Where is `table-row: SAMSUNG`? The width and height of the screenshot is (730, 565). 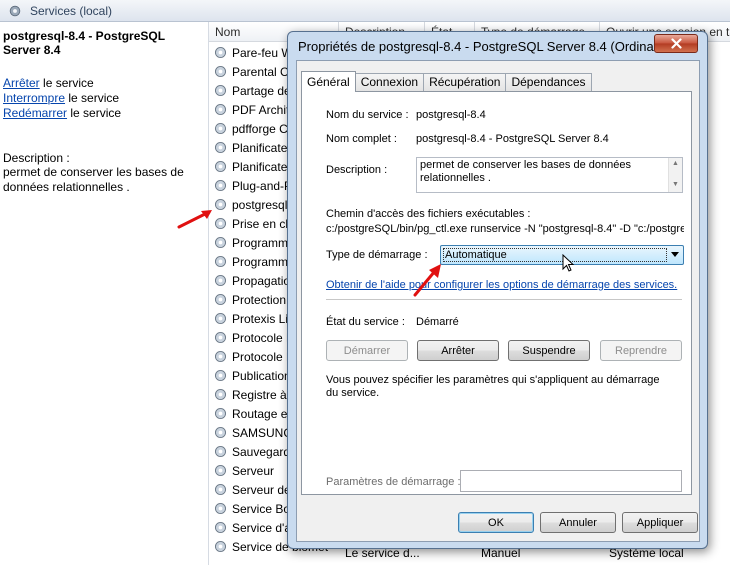
table-row: SAMSUNG is located at coordinates (253, 432).